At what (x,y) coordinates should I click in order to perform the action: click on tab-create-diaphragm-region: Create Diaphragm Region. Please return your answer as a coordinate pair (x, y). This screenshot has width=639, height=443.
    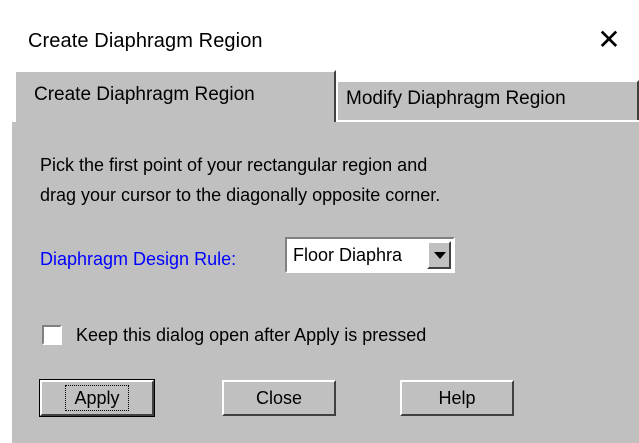
    Looking at the image, I should click on (175, 96).